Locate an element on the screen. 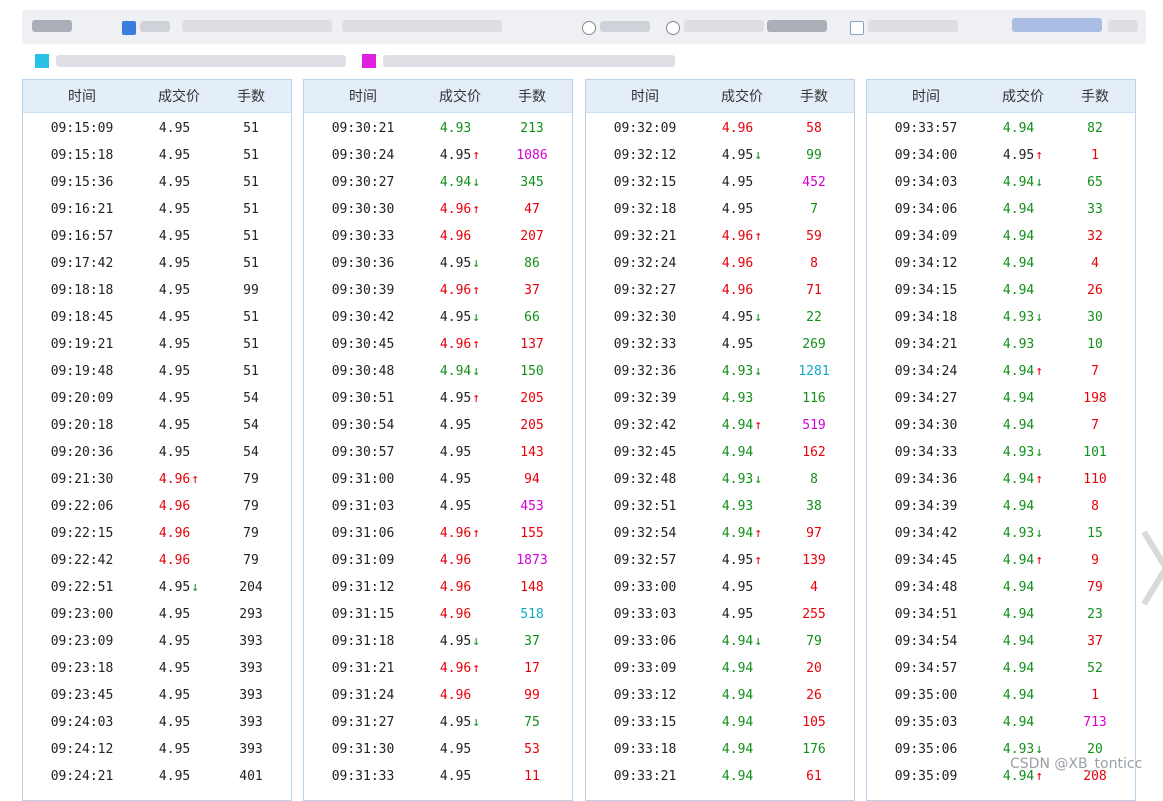  trade-volume: 1281 is located at coordinates (814, 371).